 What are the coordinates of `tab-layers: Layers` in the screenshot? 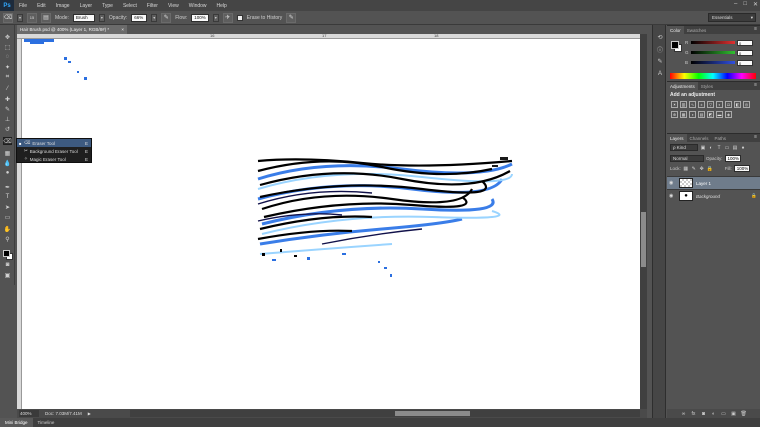 It's located at (677, 138).